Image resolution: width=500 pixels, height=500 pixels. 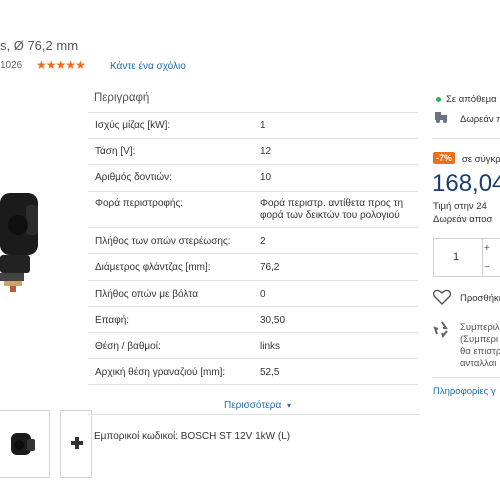 I want to click on description-heading: Περιγραφή, so click(x=122, y=98).